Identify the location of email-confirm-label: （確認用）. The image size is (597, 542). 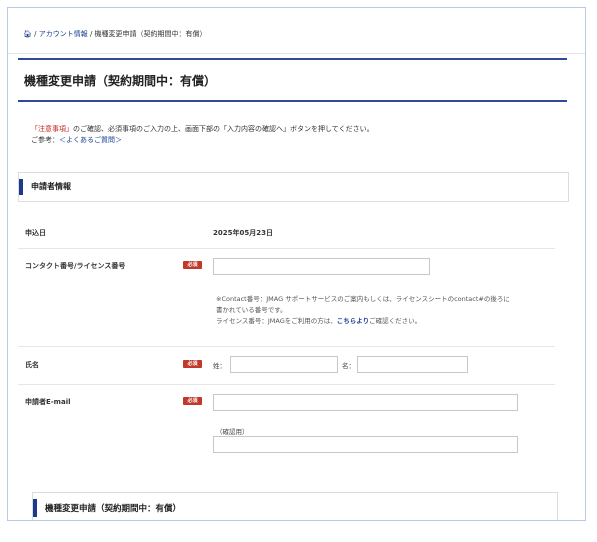
(232, 432).